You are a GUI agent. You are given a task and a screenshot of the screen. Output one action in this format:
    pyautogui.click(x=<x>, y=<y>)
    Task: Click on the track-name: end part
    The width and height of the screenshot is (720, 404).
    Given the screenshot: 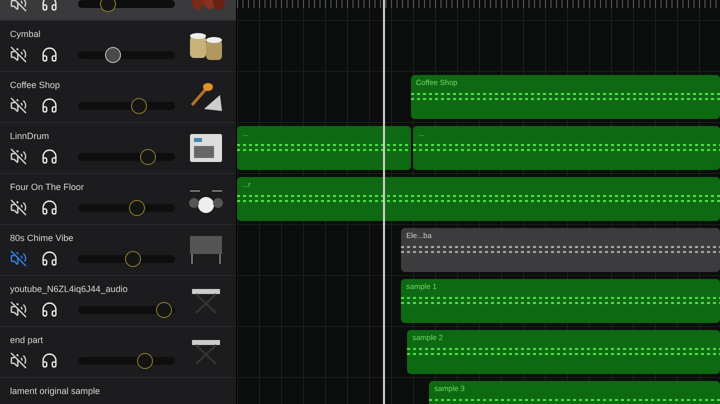 What is the action you would take?
    pyautogui.click(x=27, y=340)
    